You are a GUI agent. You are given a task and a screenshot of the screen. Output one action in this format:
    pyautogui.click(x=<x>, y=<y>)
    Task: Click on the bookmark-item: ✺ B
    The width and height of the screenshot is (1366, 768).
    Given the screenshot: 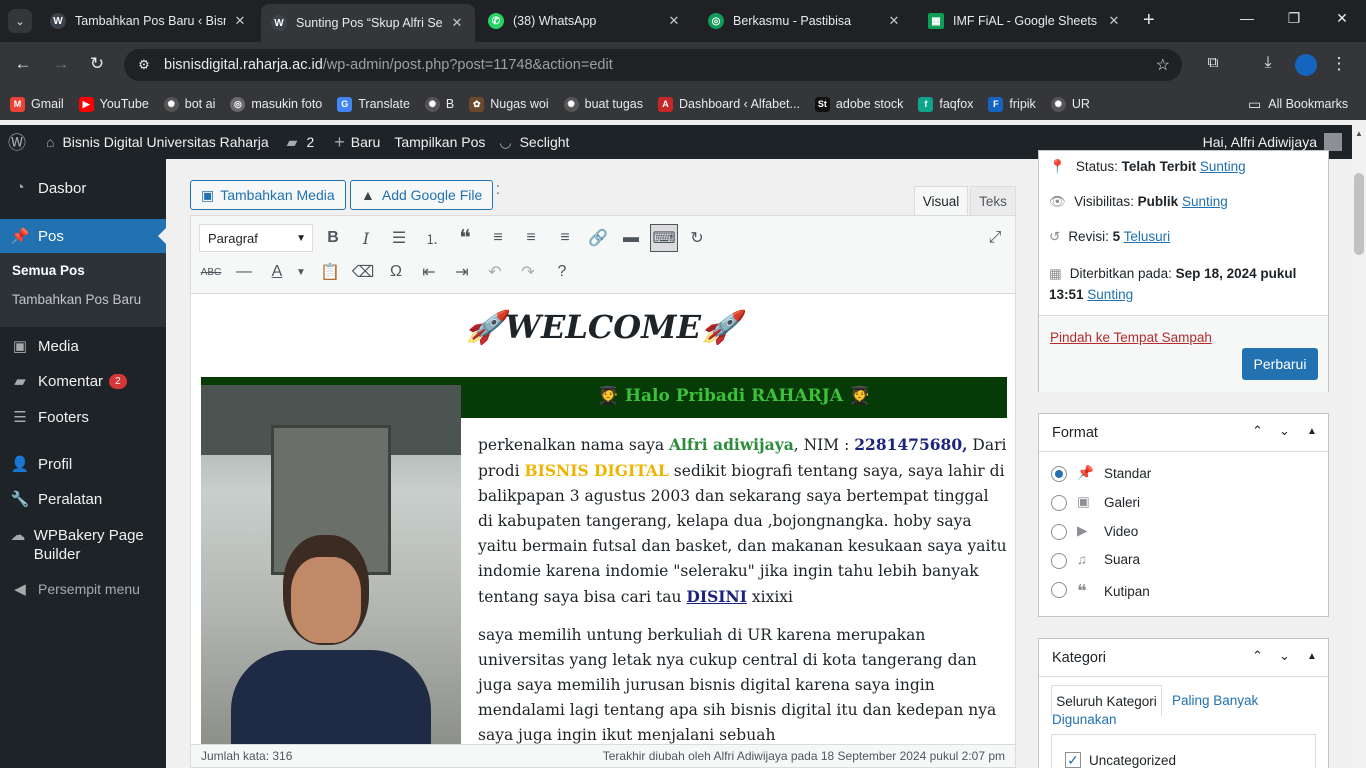 What is the action you would take?
    pyautogui.click(x=439, y=104)
    